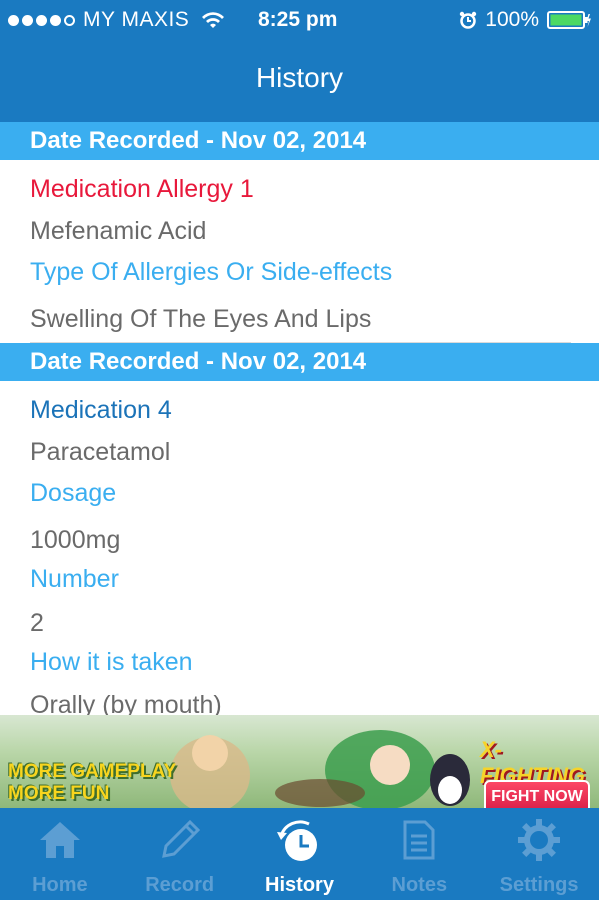  I want to click on status-bar: MY MAXIS 8:25 pm 100%, so click(299, 20).